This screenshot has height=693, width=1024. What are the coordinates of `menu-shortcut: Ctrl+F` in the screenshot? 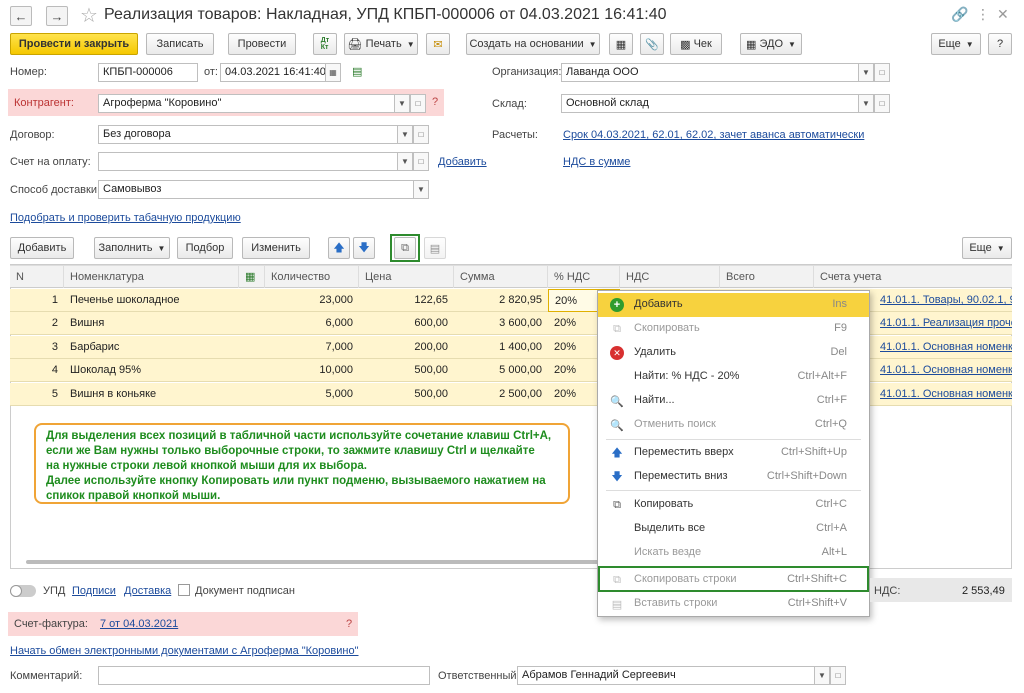 It's located at (831, 400).